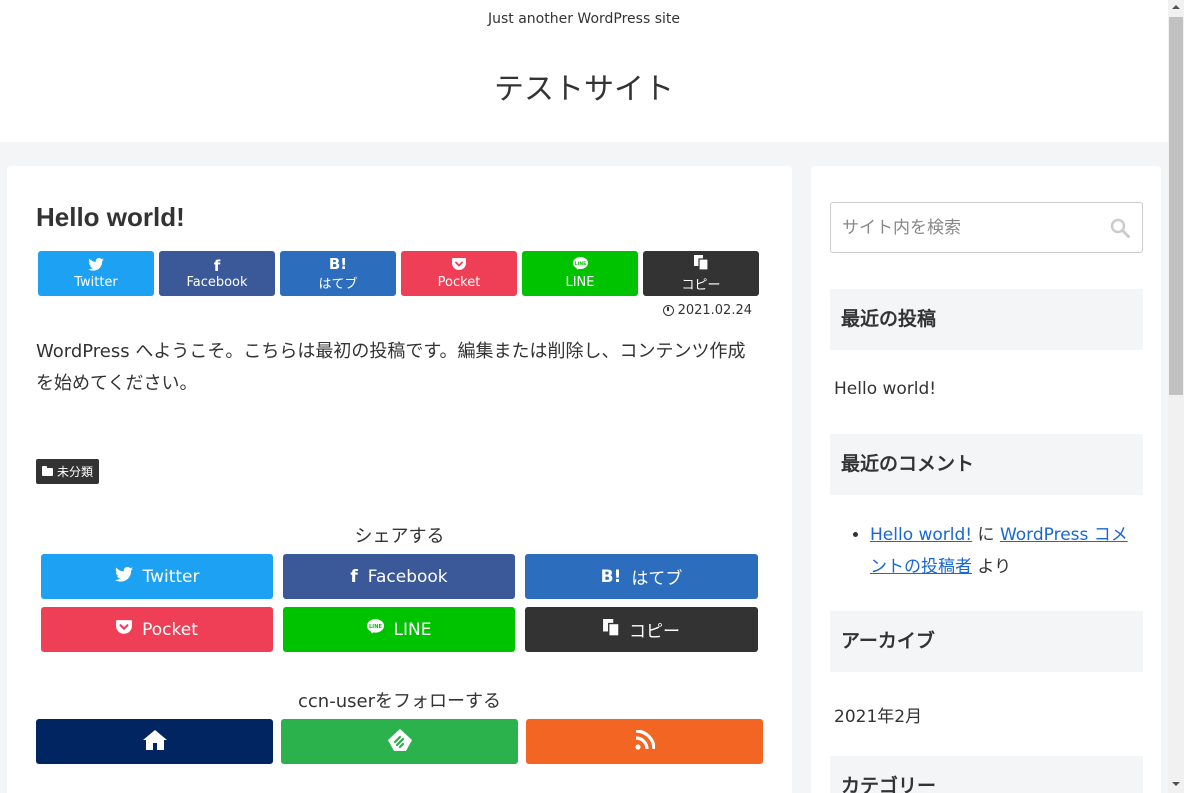  What do you see at coordinates (75, 472) in the screenshot?
I see `category-label: 未分類` at bounding box center [75, 472].